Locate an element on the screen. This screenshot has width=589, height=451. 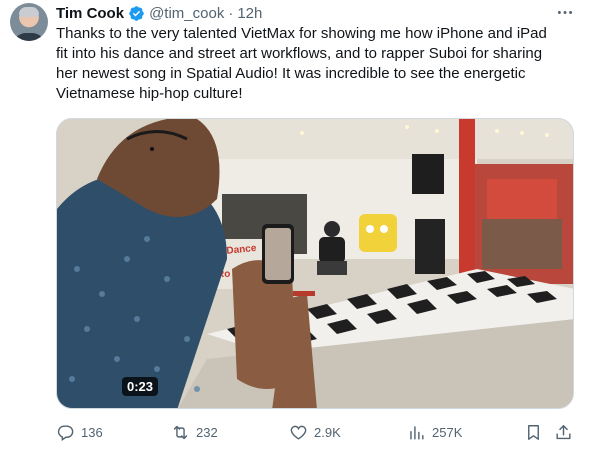
action-bar: 136 232 2.9K 257K is located at coordinates (317, 432).